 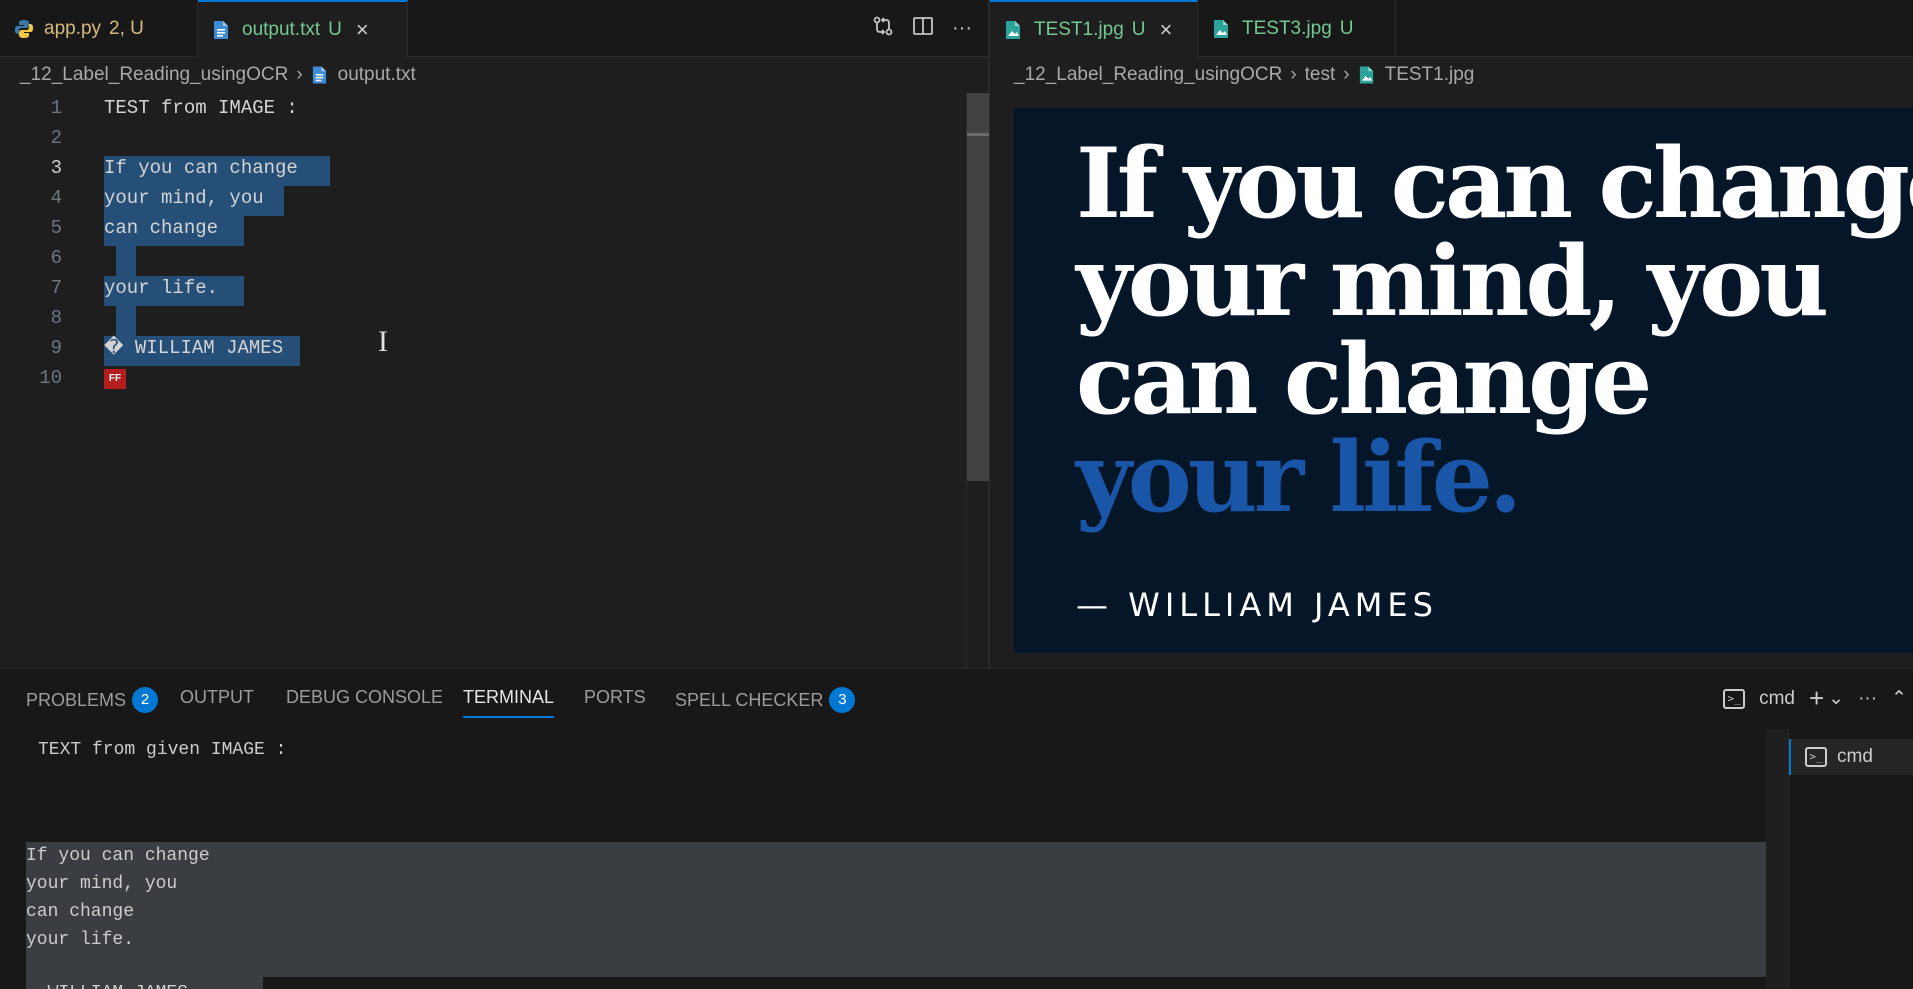 What do you see at coordinates (490, 168) in the screenshot?
I see `editor-line: 3 If you can change` at bounding box center [490, 168].